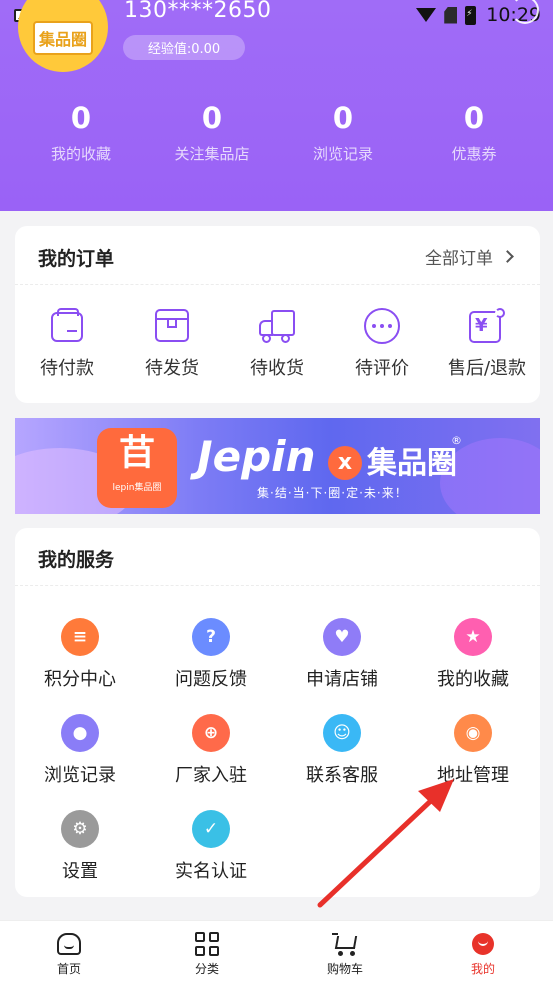 This screenshot has width=553, height=983. What do you see at coordinates (474, 154) in the screenshot?
I see `stat-label: 优惠券` at bounding box center [474, 154].